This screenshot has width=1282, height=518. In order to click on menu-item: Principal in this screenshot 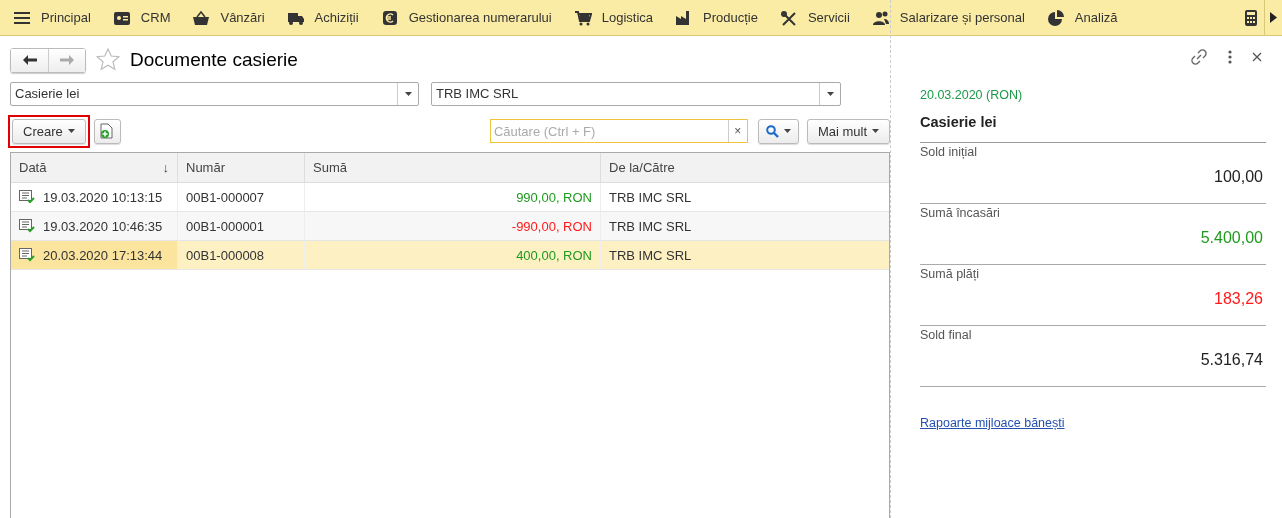, I will do `click(52, 17)`.